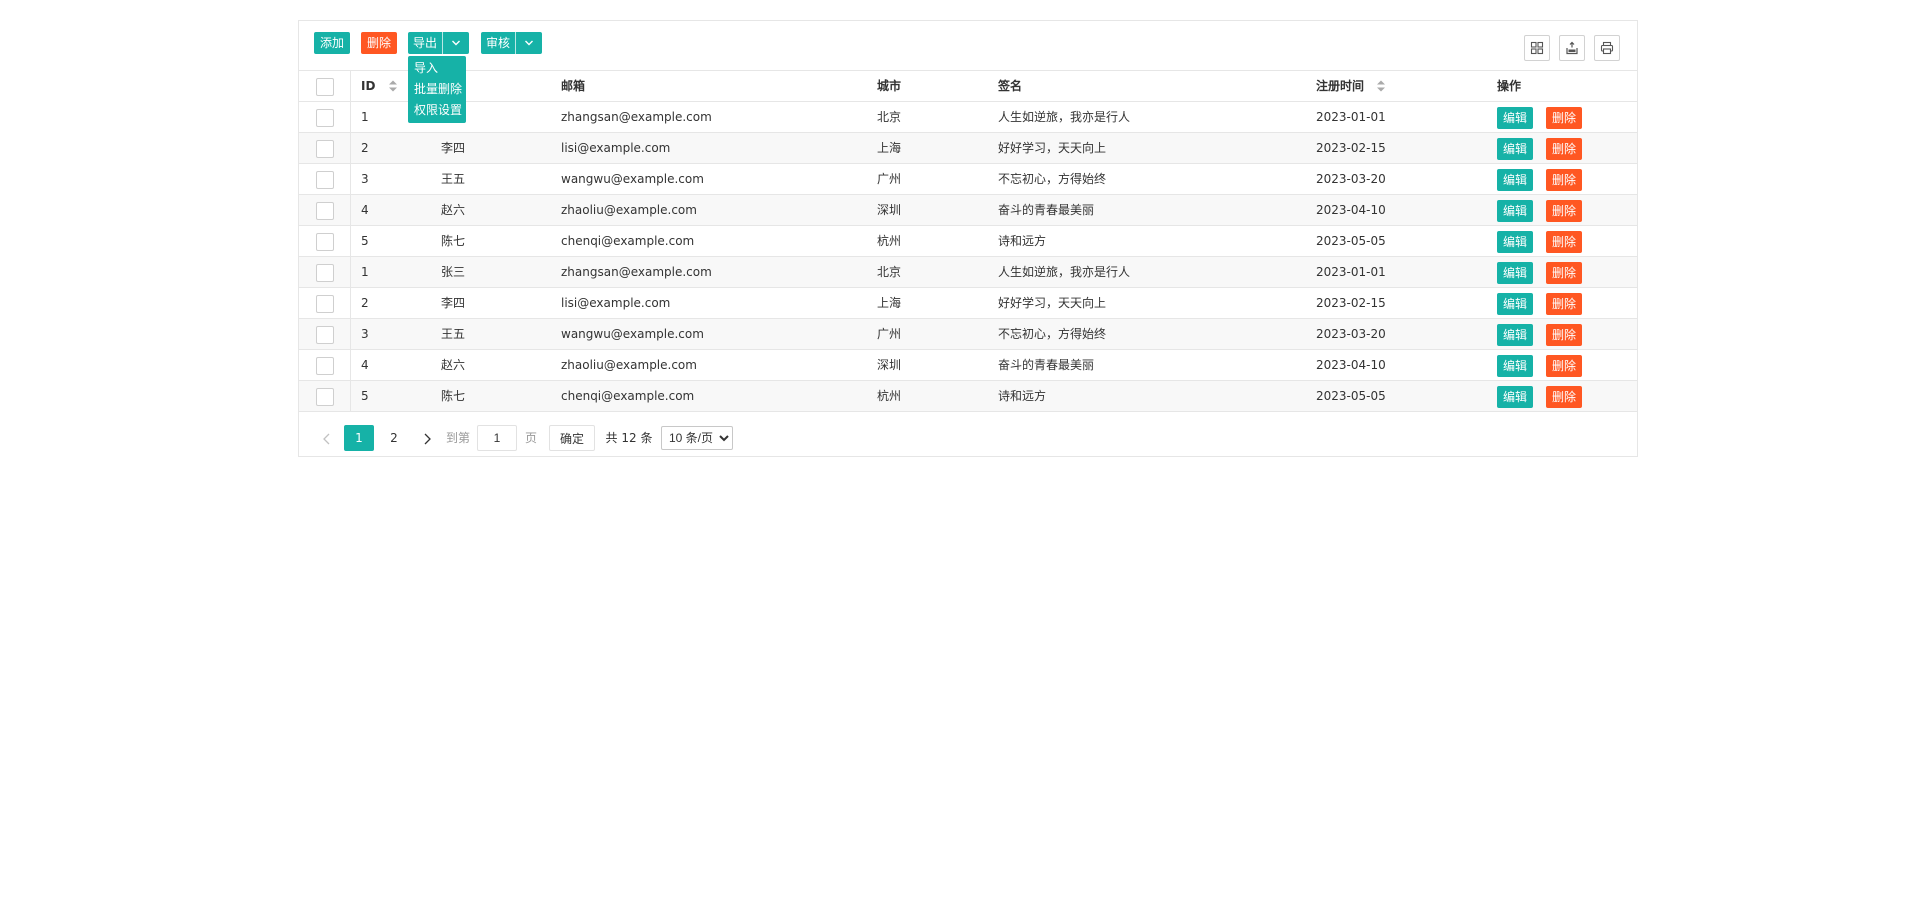  I want to click on cell-name: 赵六, so click(453, 365).